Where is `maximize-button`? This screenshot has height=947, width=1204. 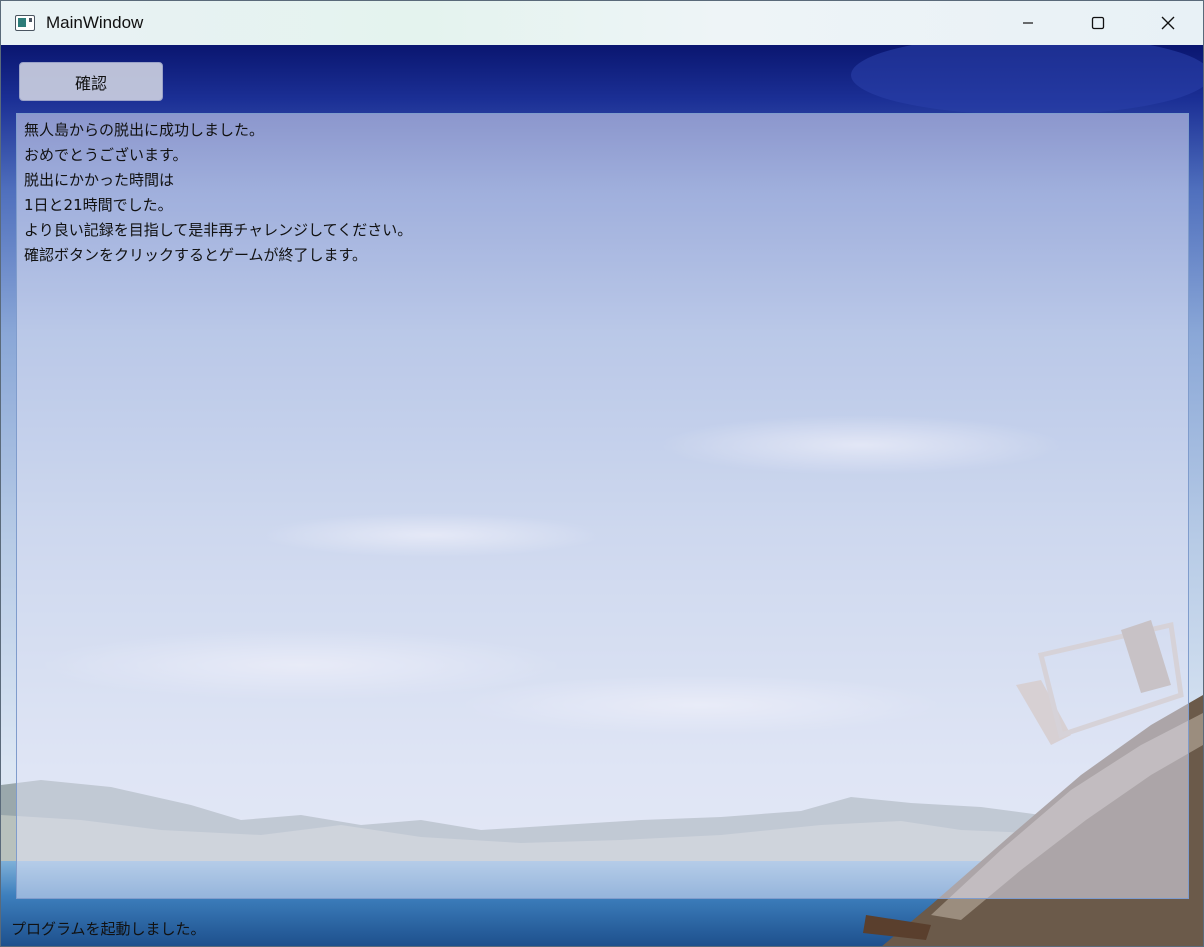
maximize-button is located at coordinates (1098, 23).